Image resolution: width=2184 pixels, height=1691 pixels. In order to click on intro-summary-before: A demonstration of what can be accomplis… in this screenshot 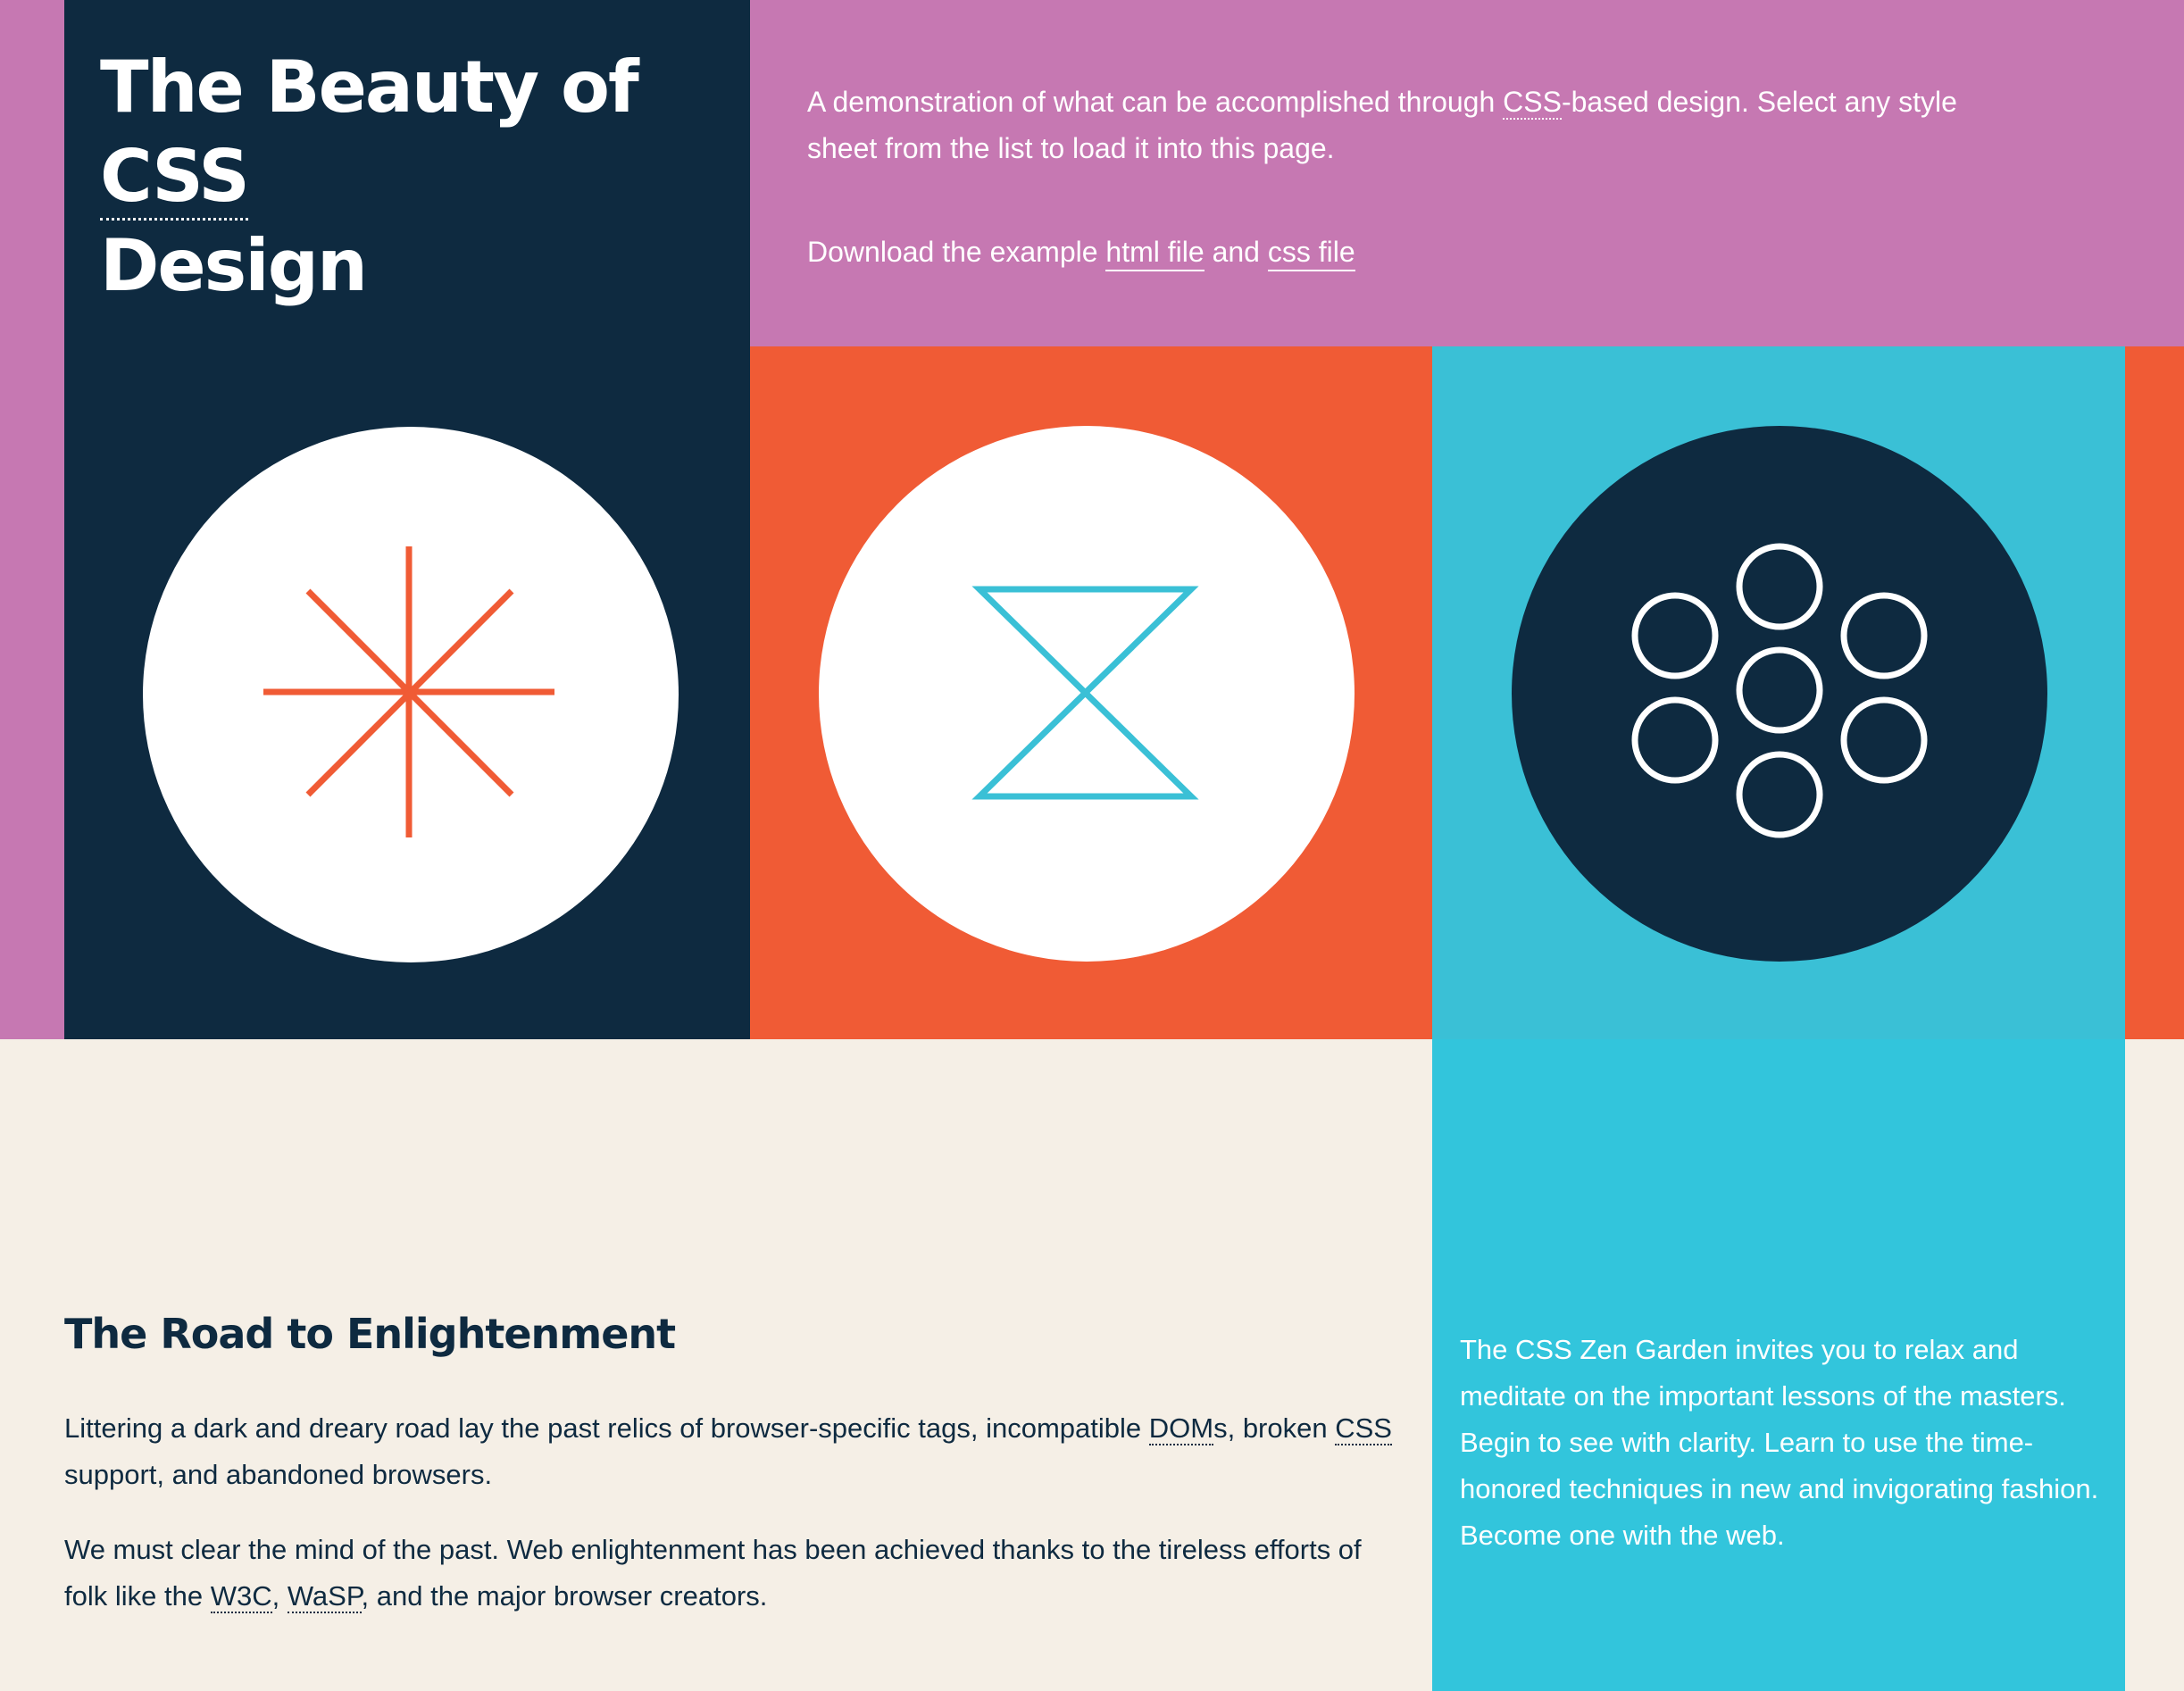, I will do `click(1156, 102)`.